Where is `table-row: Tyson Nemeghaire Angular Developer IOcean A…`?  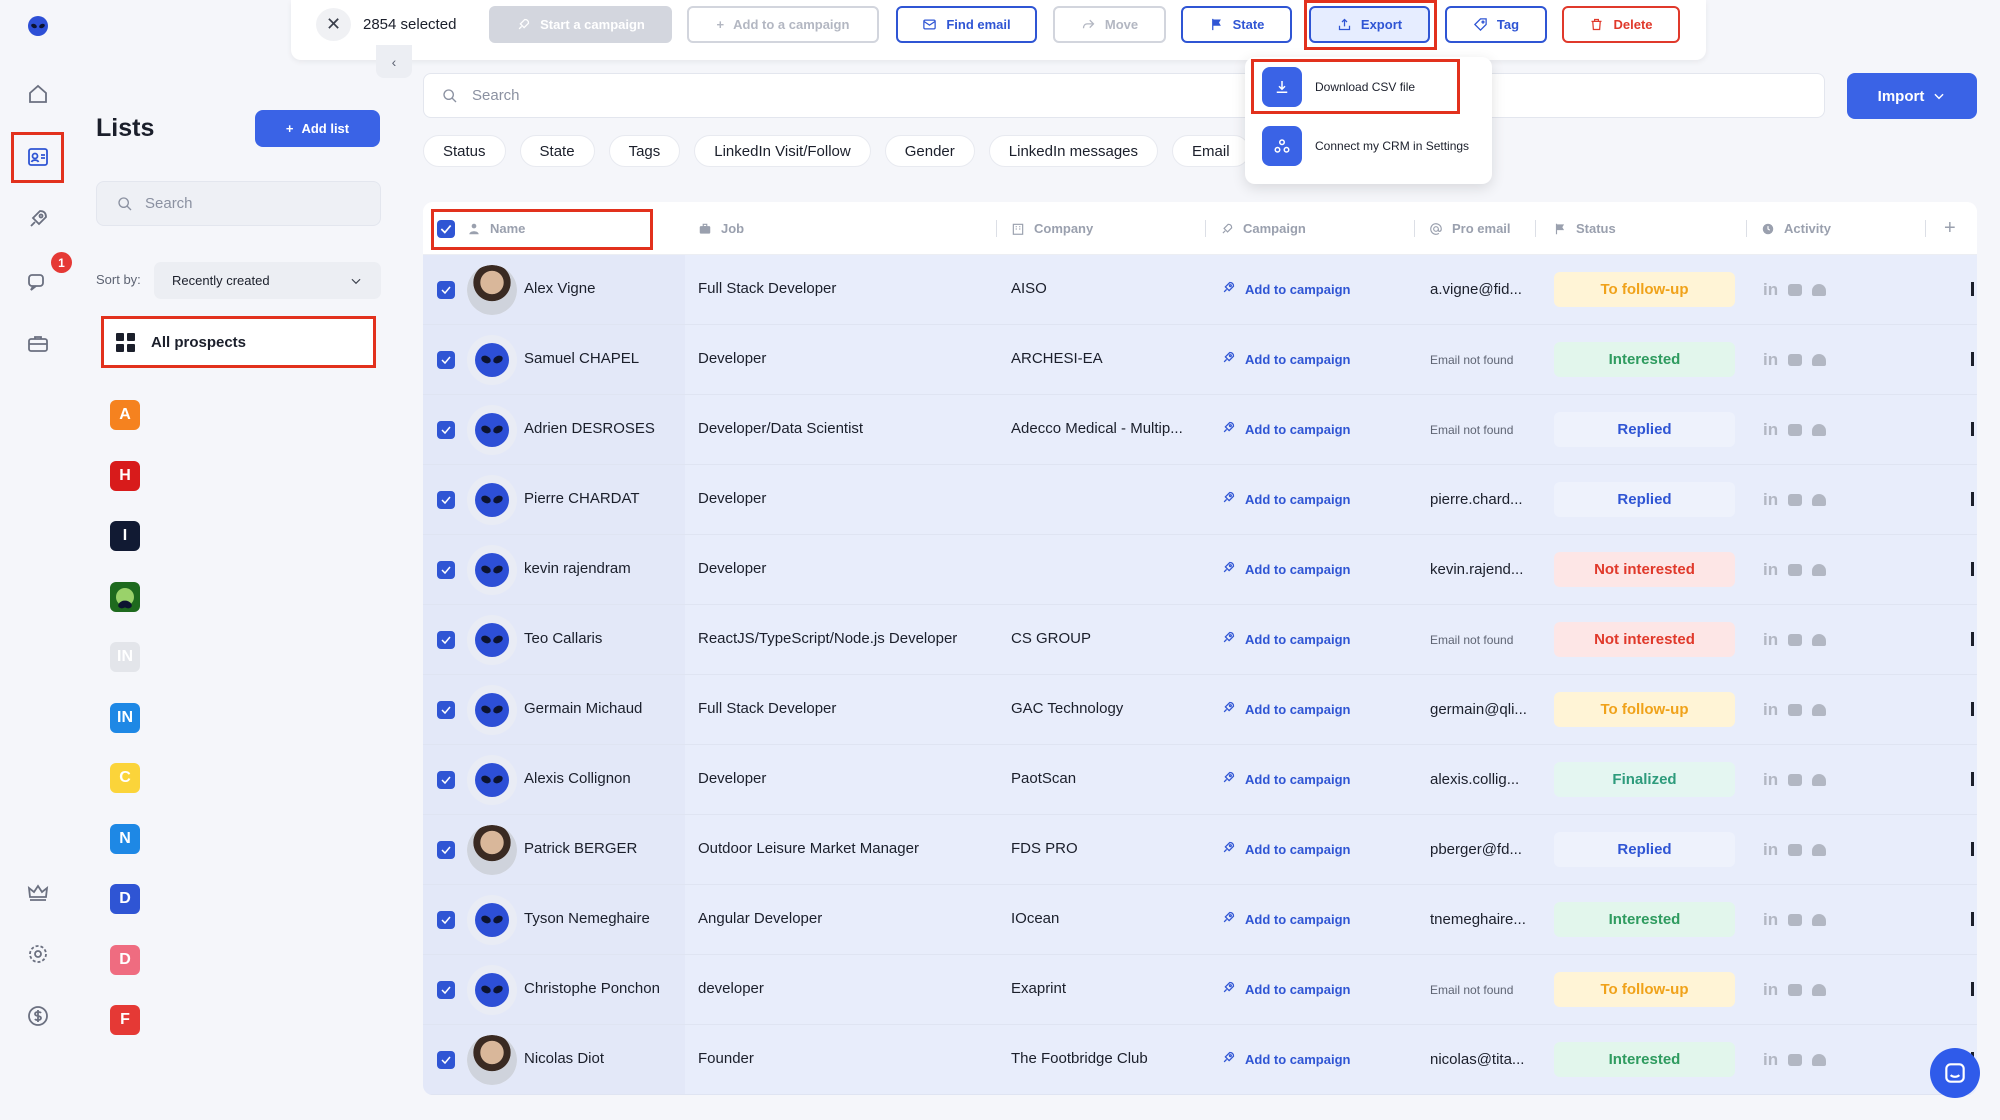 table-row: Tyson Nemeghaire Angular Developer IOcean A… is located at coordinates (1200, 920).